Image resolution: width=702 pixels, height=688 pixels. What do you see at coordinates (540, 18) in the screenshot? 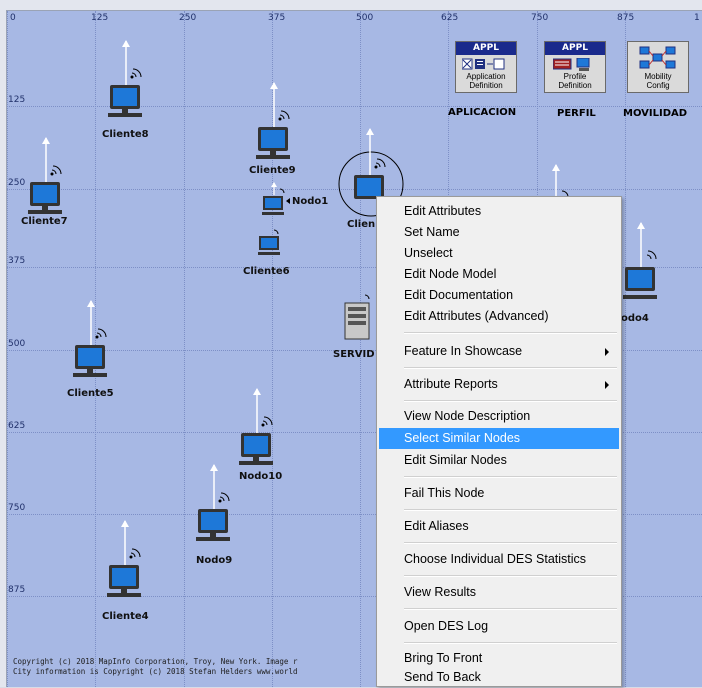
I see `x-tick-label: 750` at bounding box center [540, 18].